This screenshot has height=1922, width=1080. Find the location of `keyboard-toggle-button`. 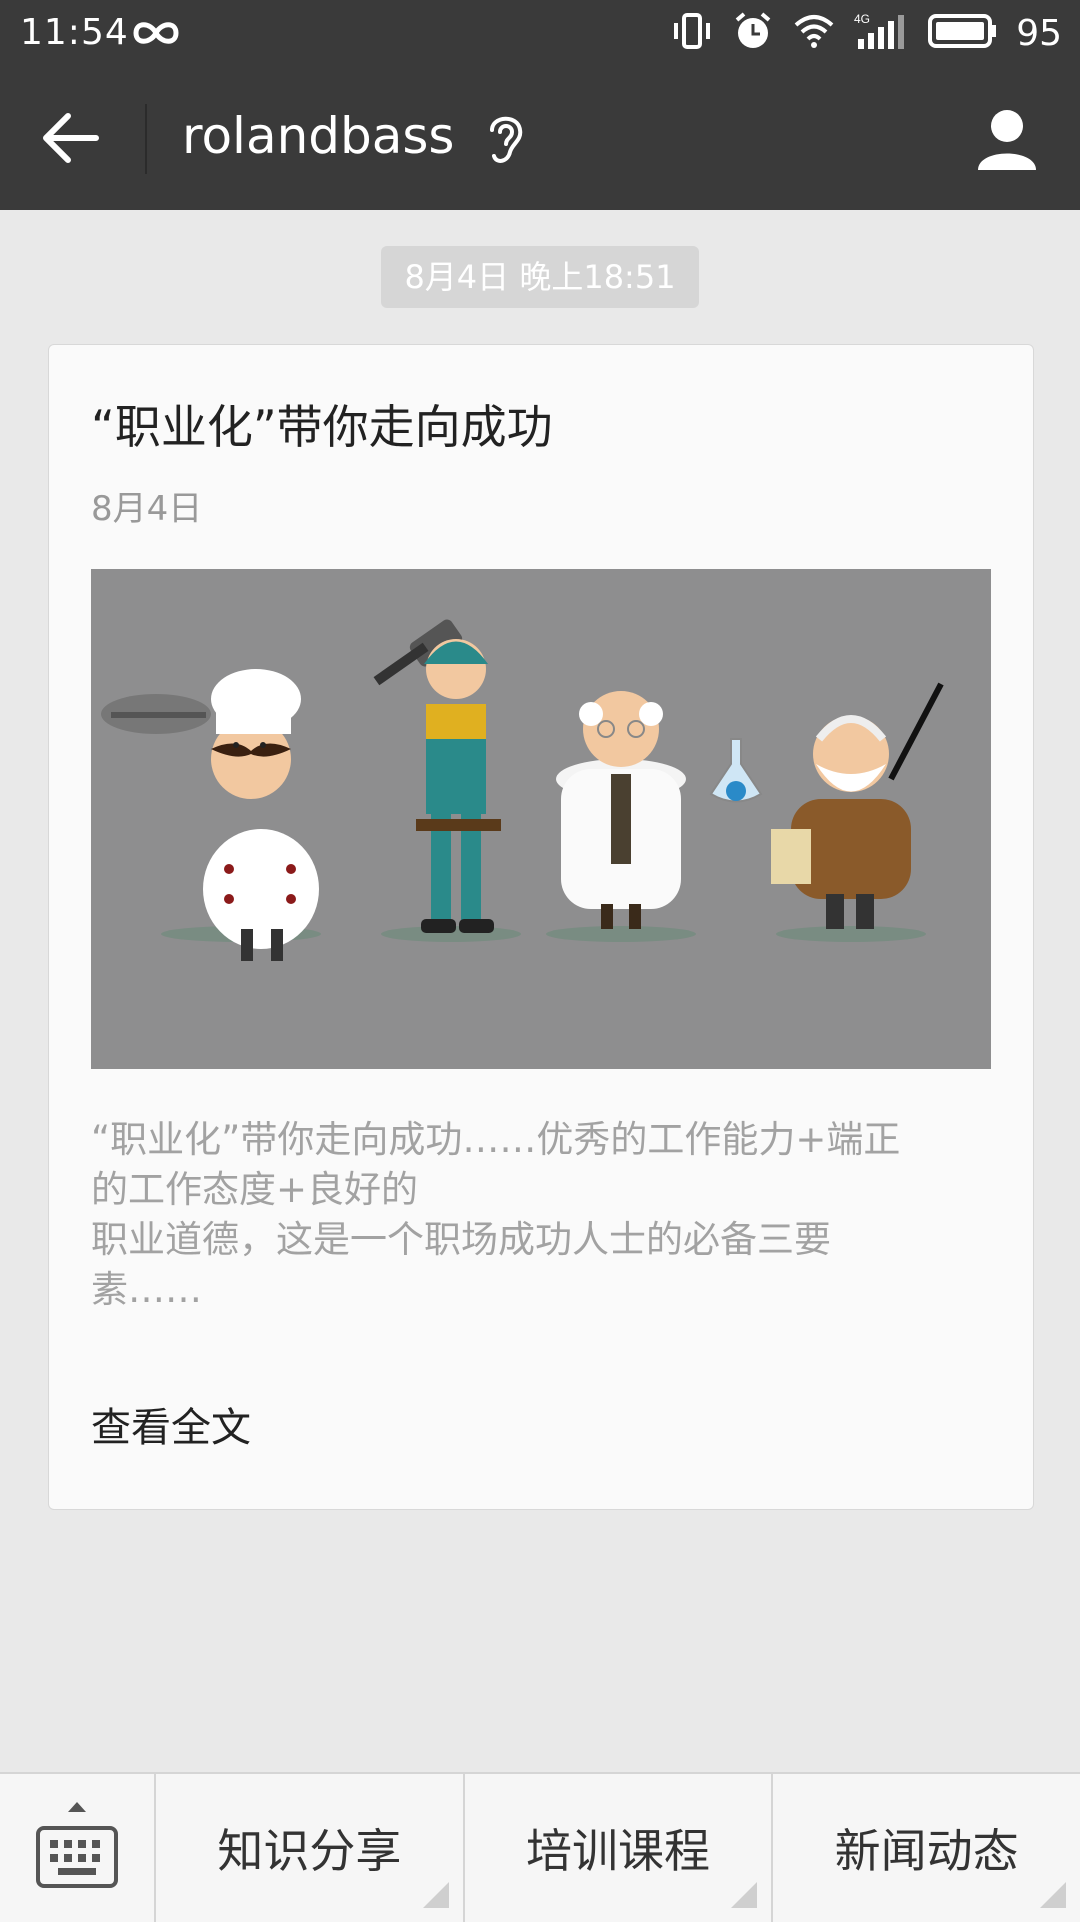

keyboard-toggle-button is located at coordinates (78, 1848).